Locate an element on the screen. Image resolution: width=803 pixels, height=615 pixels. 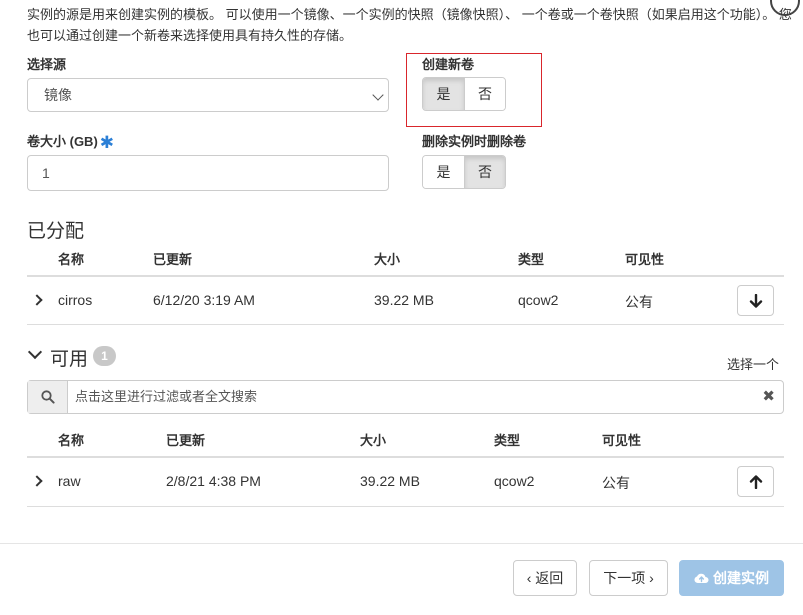
allocated-row-divider is located at coordinates (405, 324).